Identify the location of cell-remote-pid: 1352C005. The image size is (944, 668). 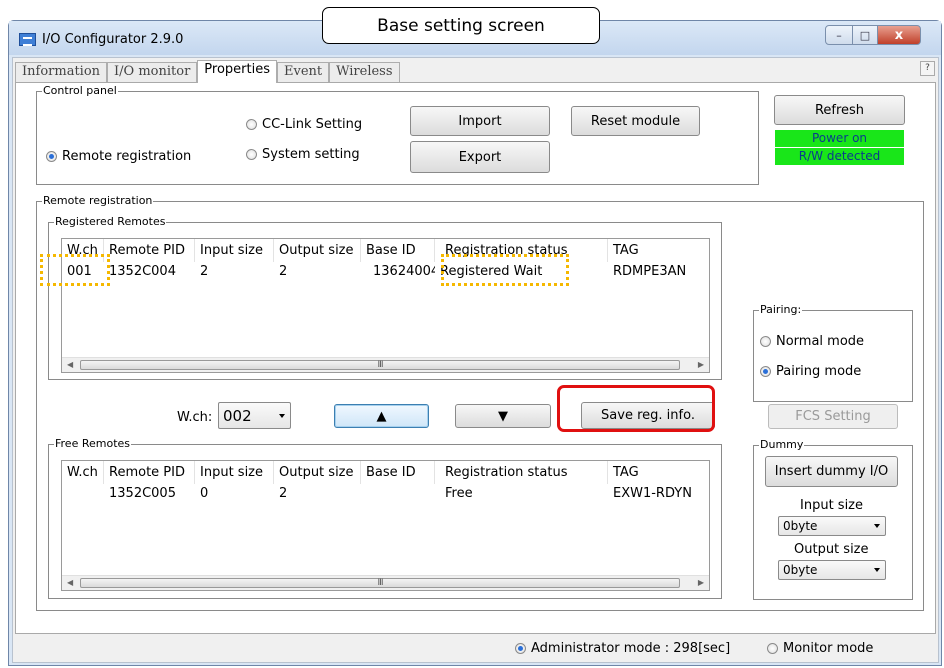
(142, 493).